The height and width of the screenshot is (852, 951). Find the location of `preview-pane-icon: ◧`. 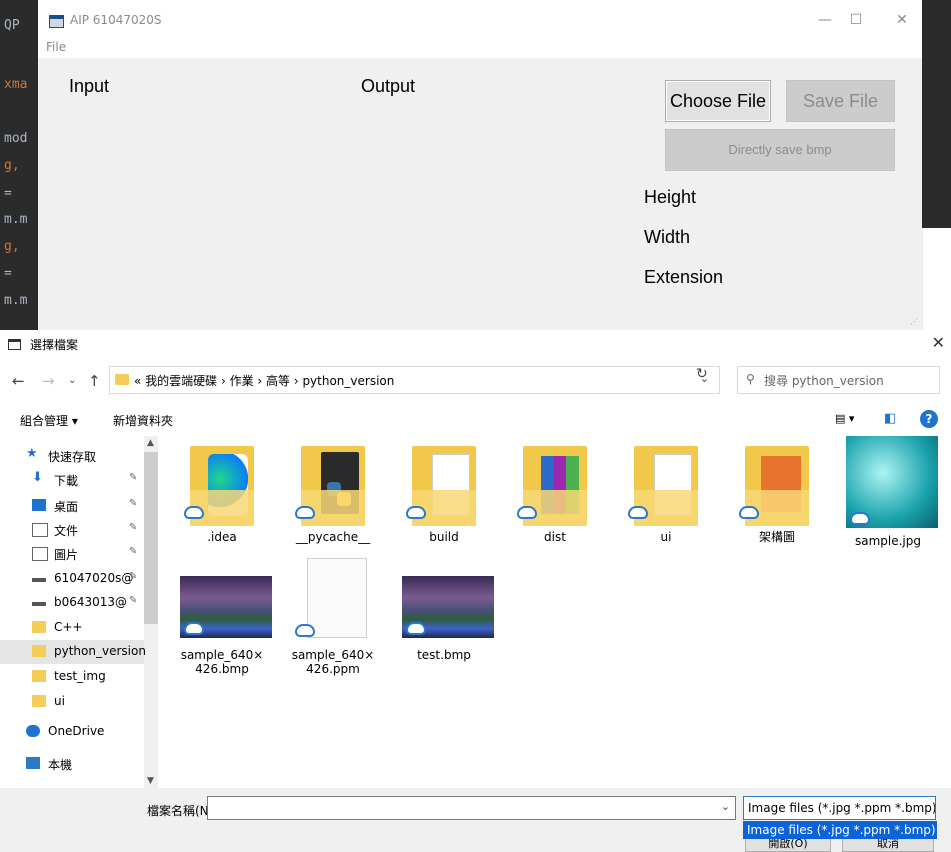

preview-pane-icon: ◧ is located at coordinates (890, 418).